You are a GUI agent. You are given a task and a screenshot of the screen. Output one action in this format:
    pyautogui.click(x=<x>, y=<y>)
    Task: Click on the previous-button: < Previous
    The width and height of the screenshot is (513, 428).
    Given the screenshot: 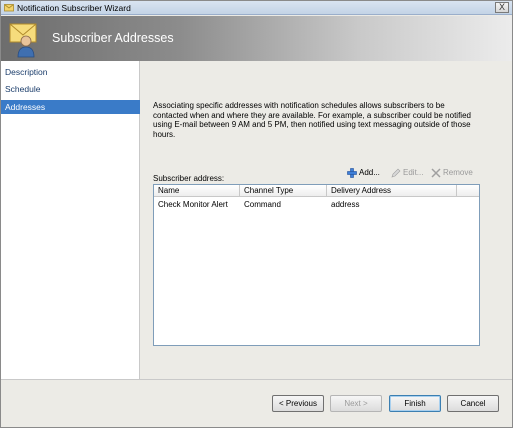 What is the action you would take?
    pyautogui.click(x=298, y=403)
    